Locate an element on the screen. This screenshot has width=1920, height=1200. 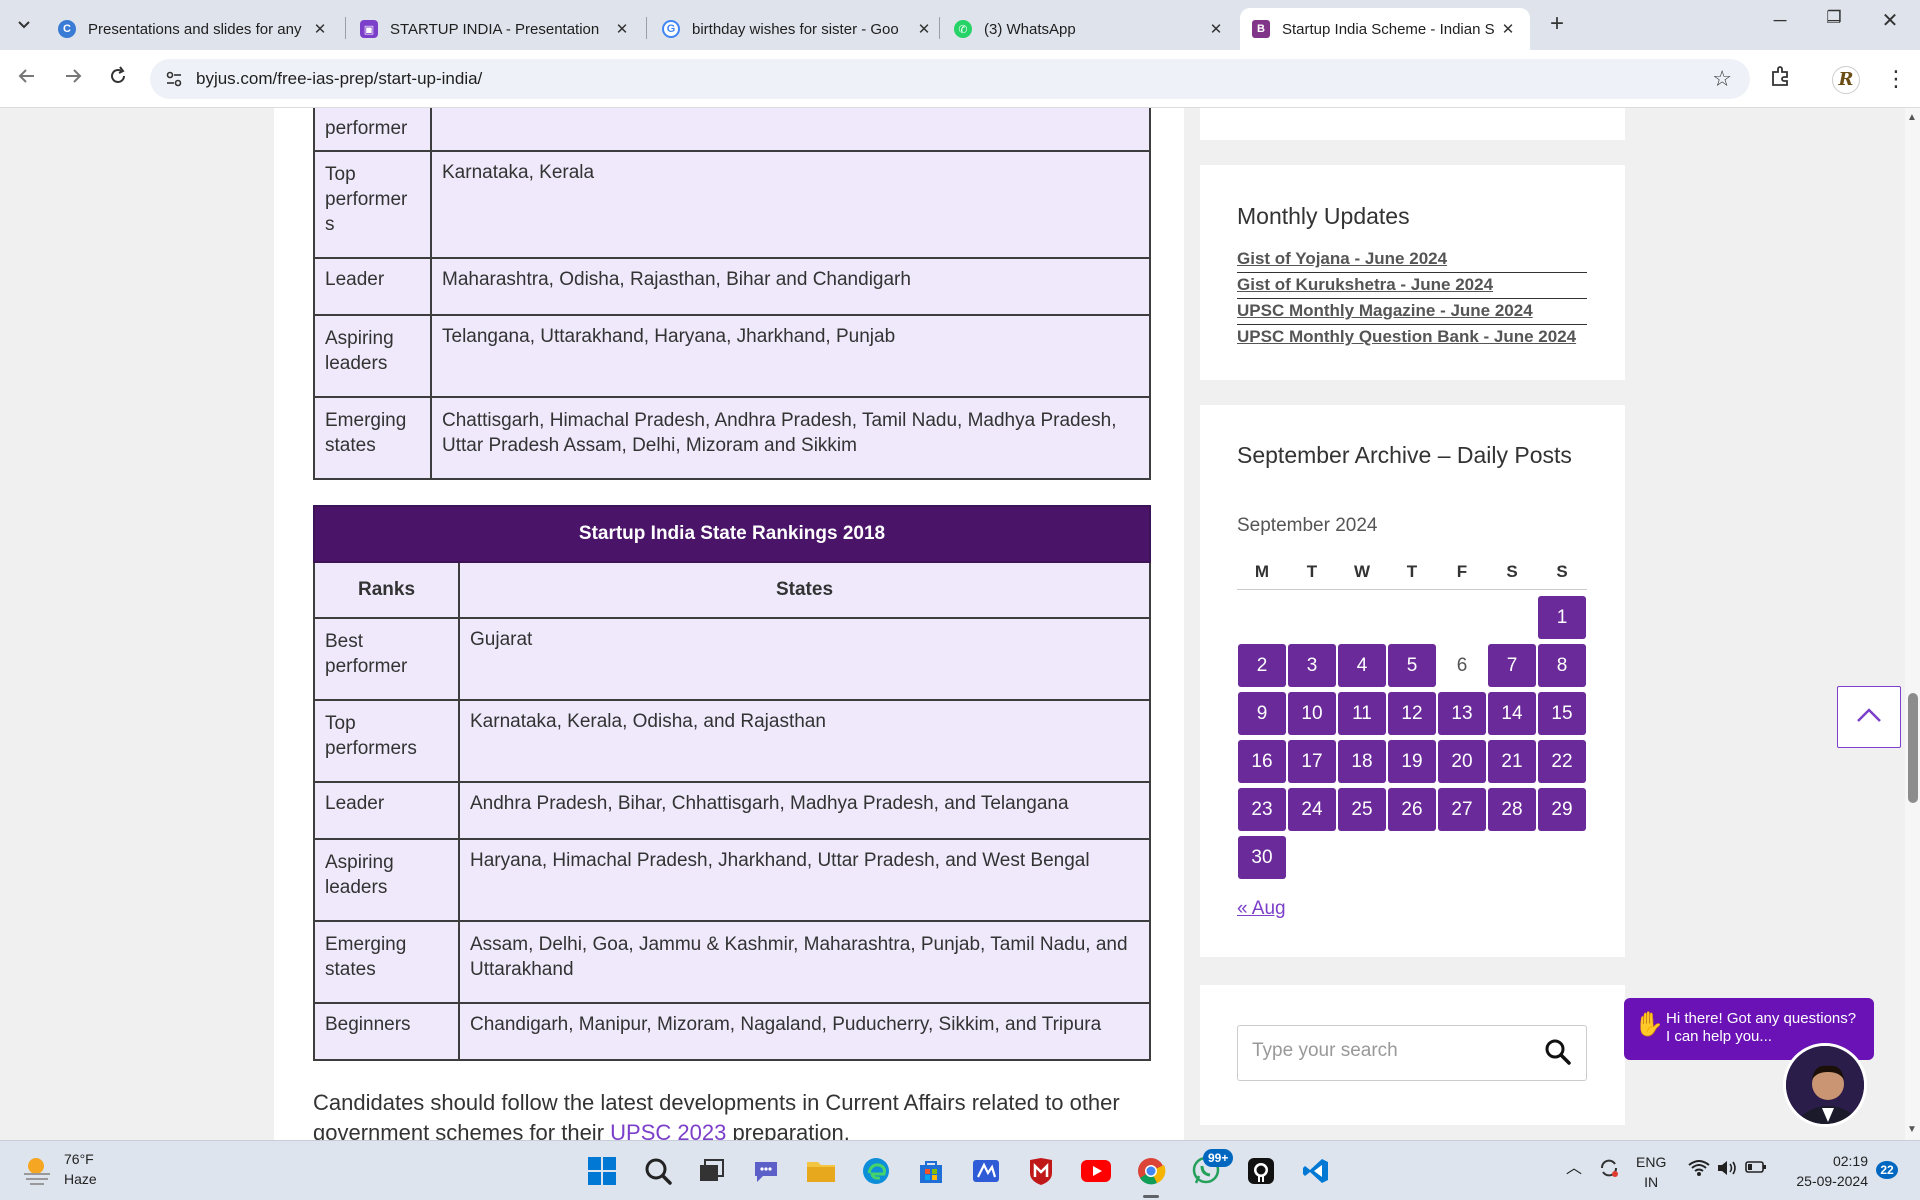
tab-startup-india-active: B Startup India Scheme - Indian S ✕ is located at coordinates (1385, 29).